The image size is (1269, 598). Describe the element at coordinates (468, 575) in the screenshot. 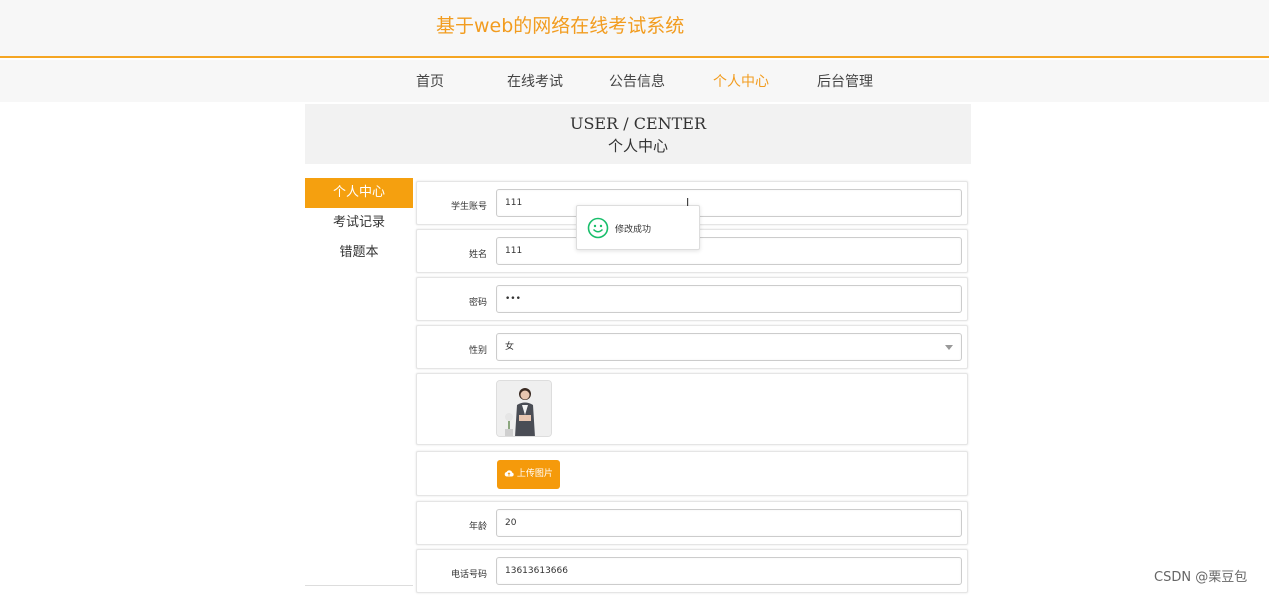

I see `phone-label: 电话号码` at that location.